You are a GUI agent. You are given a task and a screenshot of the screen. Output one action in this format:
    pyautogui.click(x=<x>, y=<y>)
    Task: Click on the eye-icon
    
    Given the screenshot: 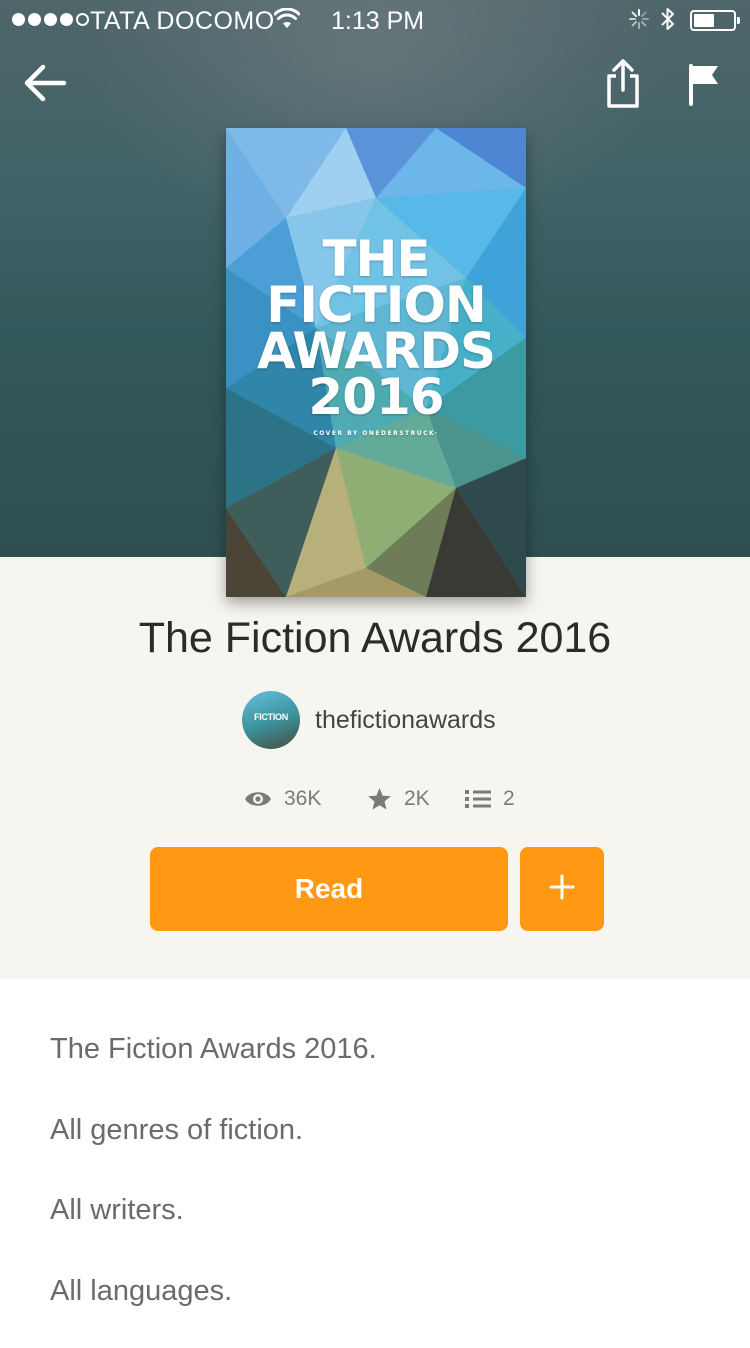 What is the action you would take?
    pyautogui.click(x=258, y=799)
    